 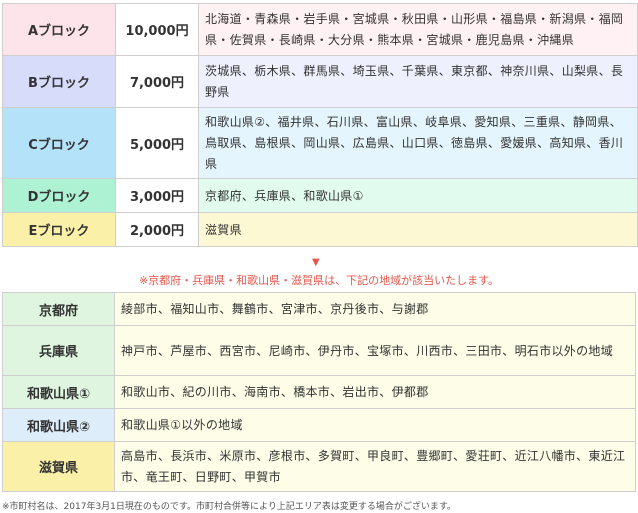 What do you see at coordinates (157, 195) in the screenshot?
I see `block-amount: 3,000円` at bounding box center [157, 195].